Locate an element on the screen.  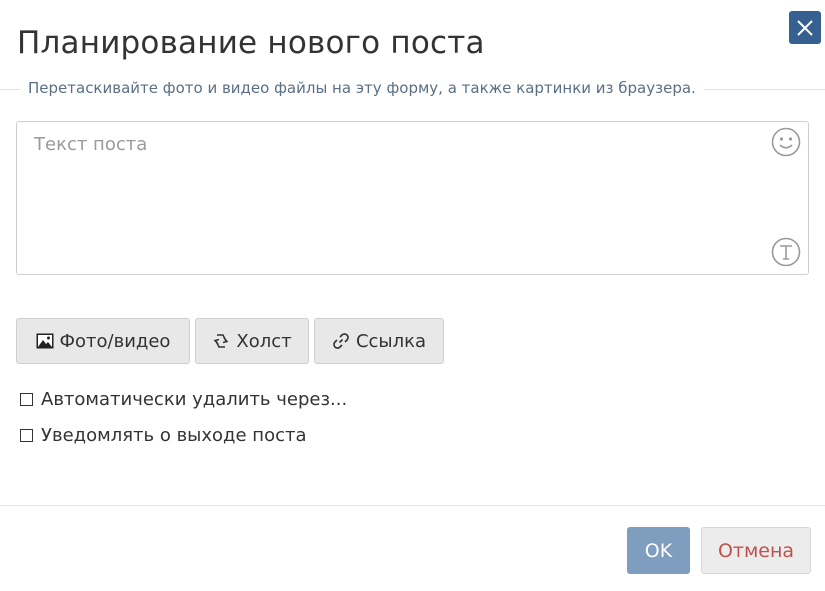
link-button: Ссылка is located at coordinates (379, 341).